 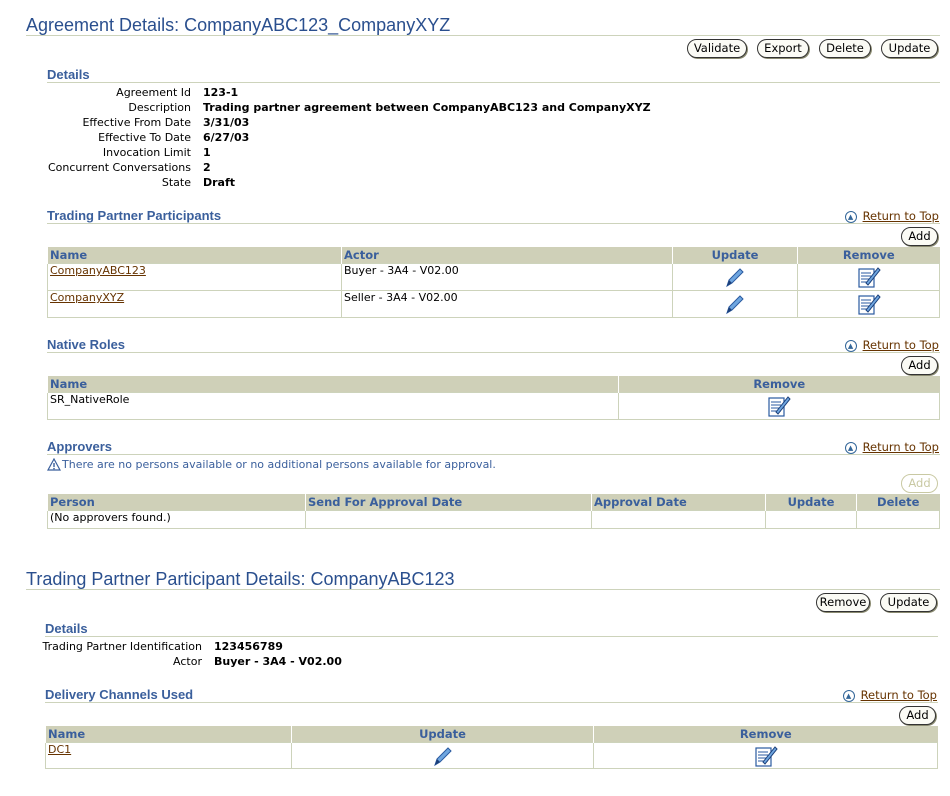 I want to click on approvers-heading: Approvers, so click(x=80, y=446).